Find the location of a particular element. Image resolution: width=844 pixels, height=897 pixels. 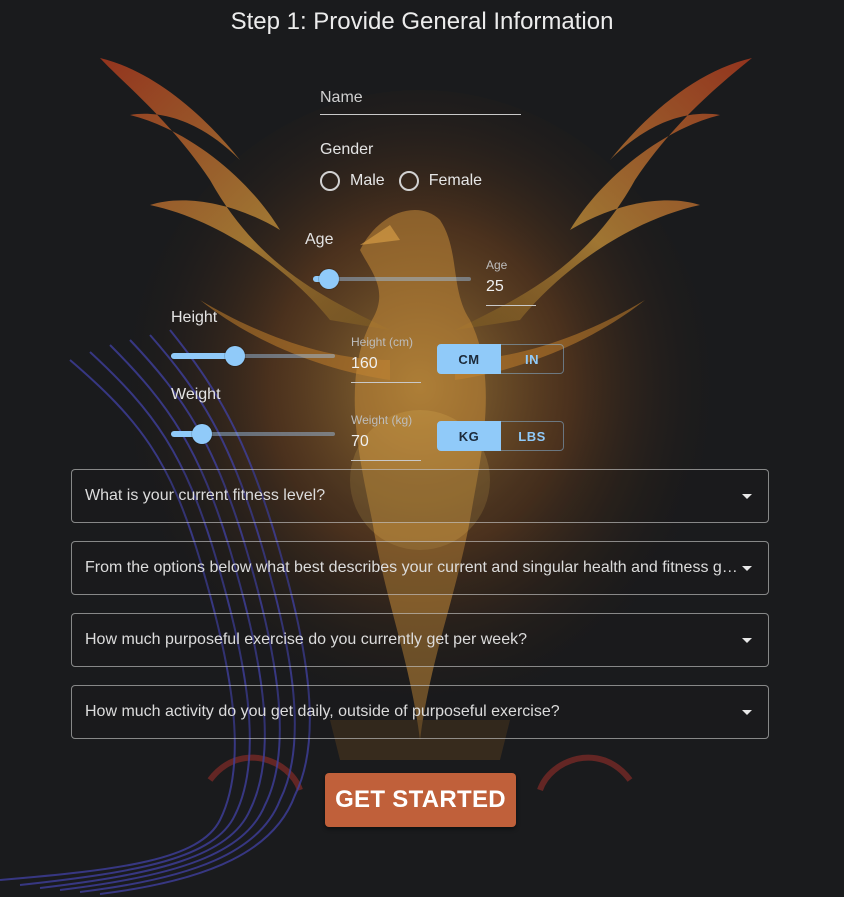

radio-male is located at coordinates (330, 181).